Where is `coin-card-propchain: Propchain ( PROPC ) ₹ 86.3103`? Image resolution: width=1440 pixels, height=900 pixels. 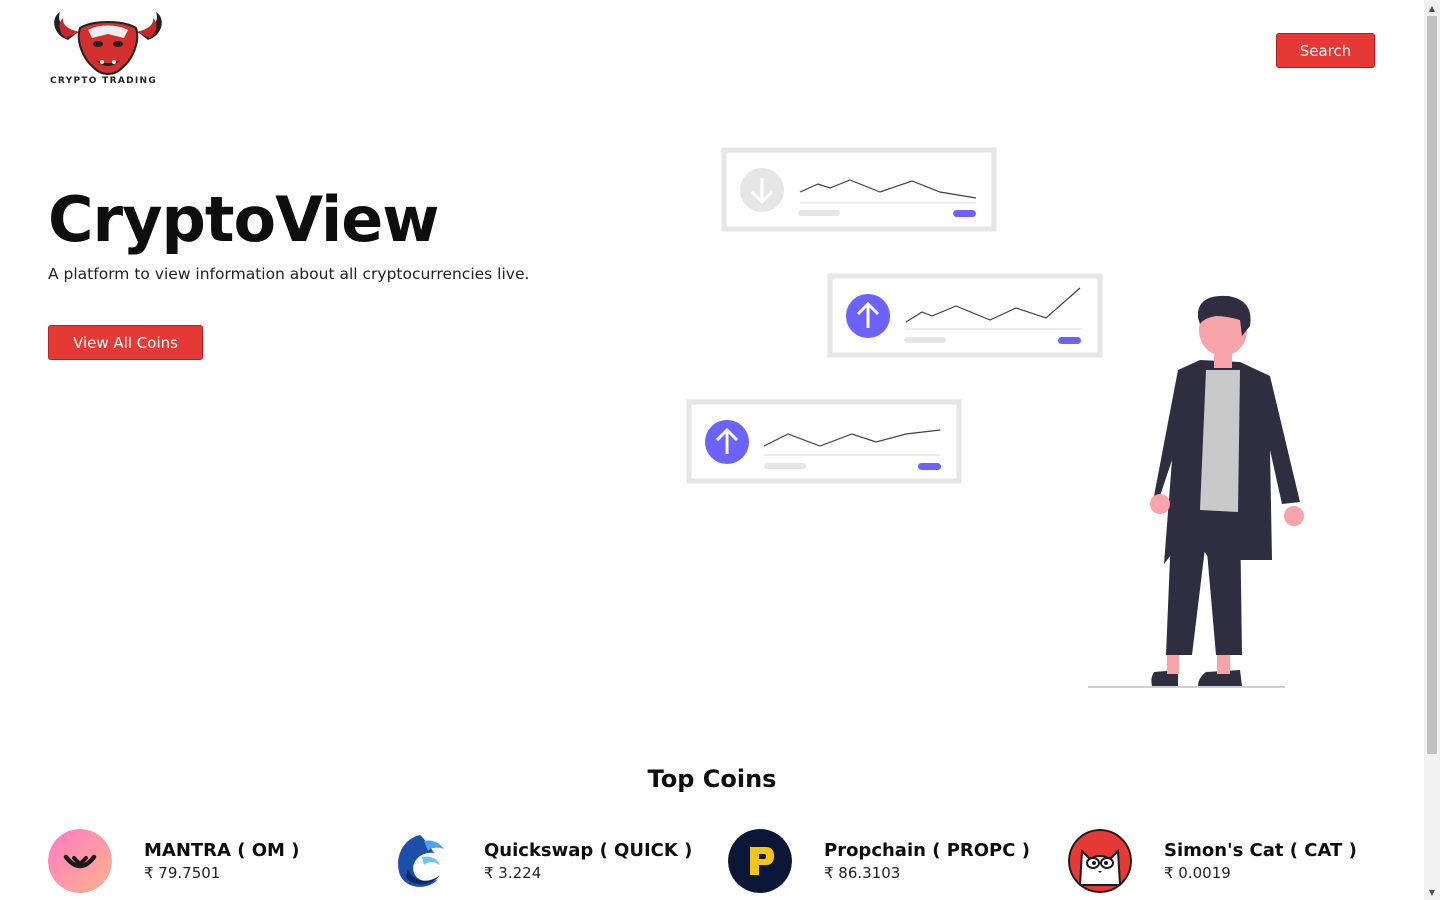 coin-card-propchain: Propchain ( PROPC ) ₹ 86.3103 is located at coordinates (893, 861).